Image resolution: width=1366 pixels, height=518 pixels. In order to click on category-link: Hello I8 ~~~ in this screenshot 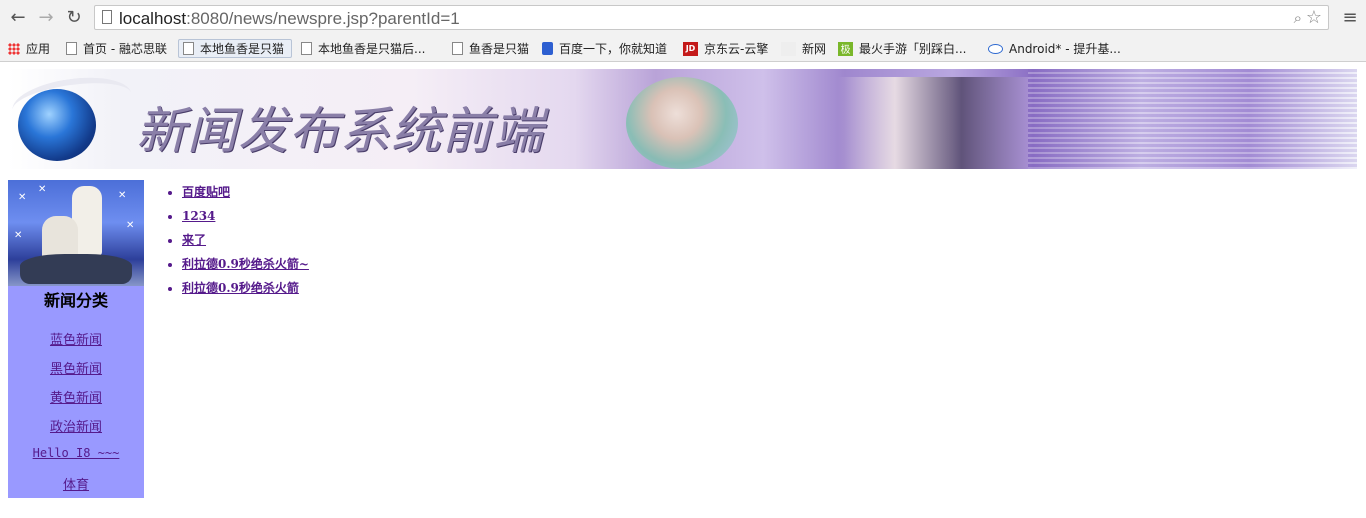, I will do `click(76, 453)`.